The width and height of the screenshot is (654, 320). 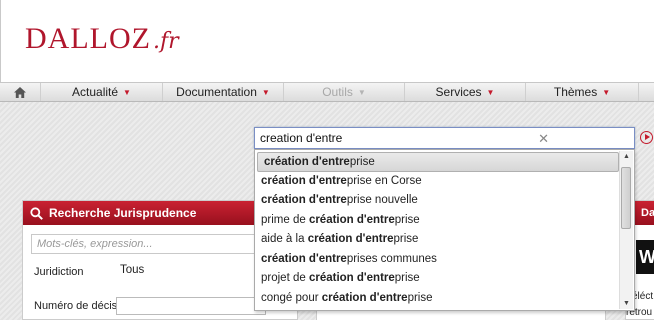 I want to click on suggestion-item: création d'entreprise en Corse, so click(x=438, y=182).